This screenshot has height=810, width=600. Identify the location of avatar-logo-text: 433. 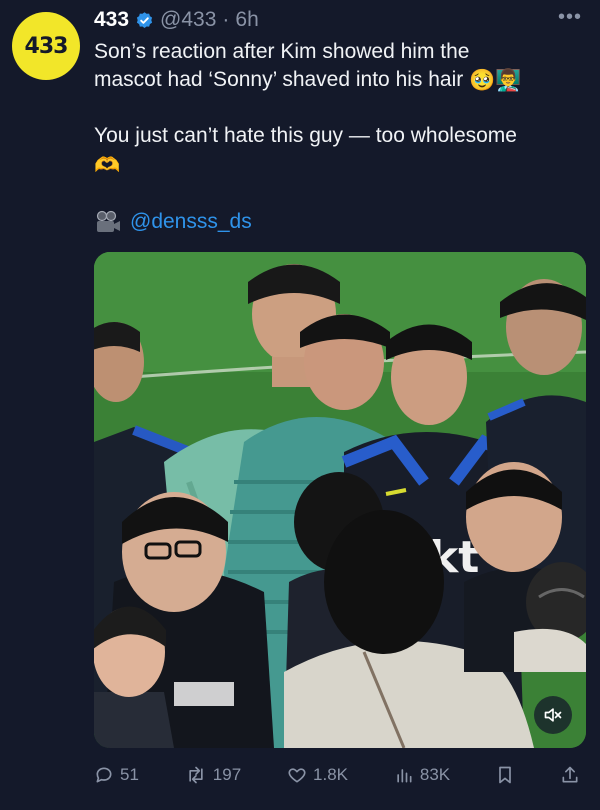
(46, 46).